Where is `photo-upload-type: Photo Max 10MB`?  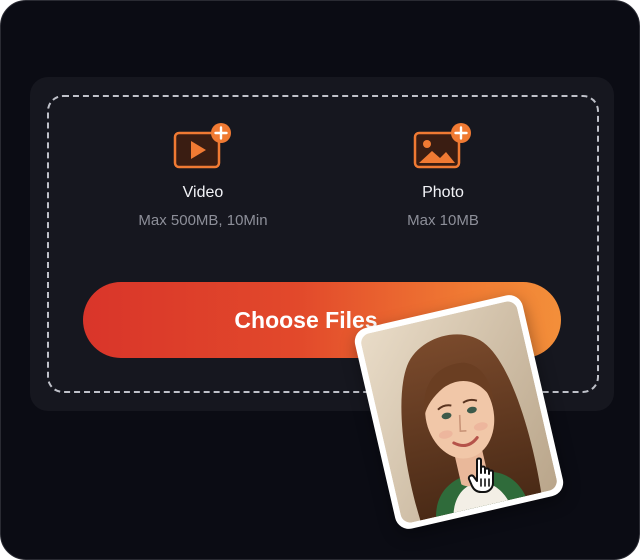
photo-upload-type: Photo Max 10MB is located at coordinates (443, 177).